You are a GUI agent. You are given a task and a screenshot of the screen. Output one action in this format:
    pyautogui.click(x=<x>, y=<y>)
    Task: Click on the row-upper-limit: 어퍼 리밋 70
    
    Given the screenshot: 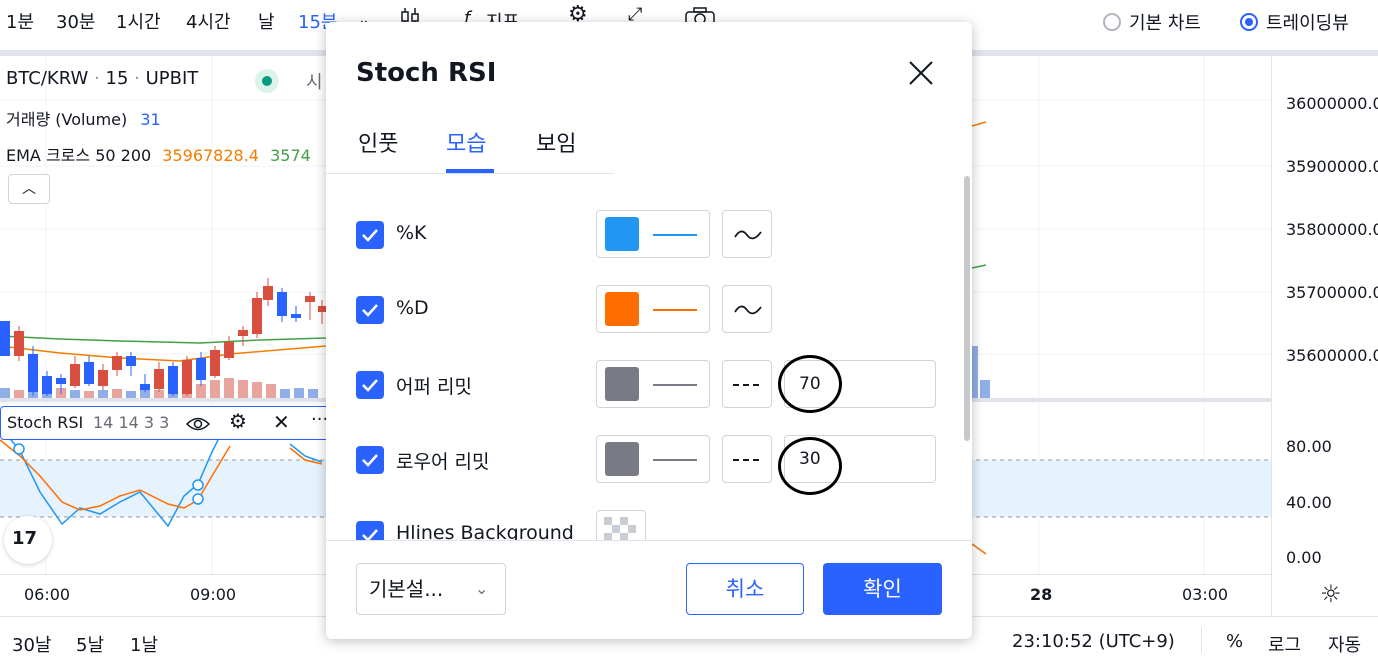 What is the action you would take?
    pyautogui.click(x=649, y=384)
    